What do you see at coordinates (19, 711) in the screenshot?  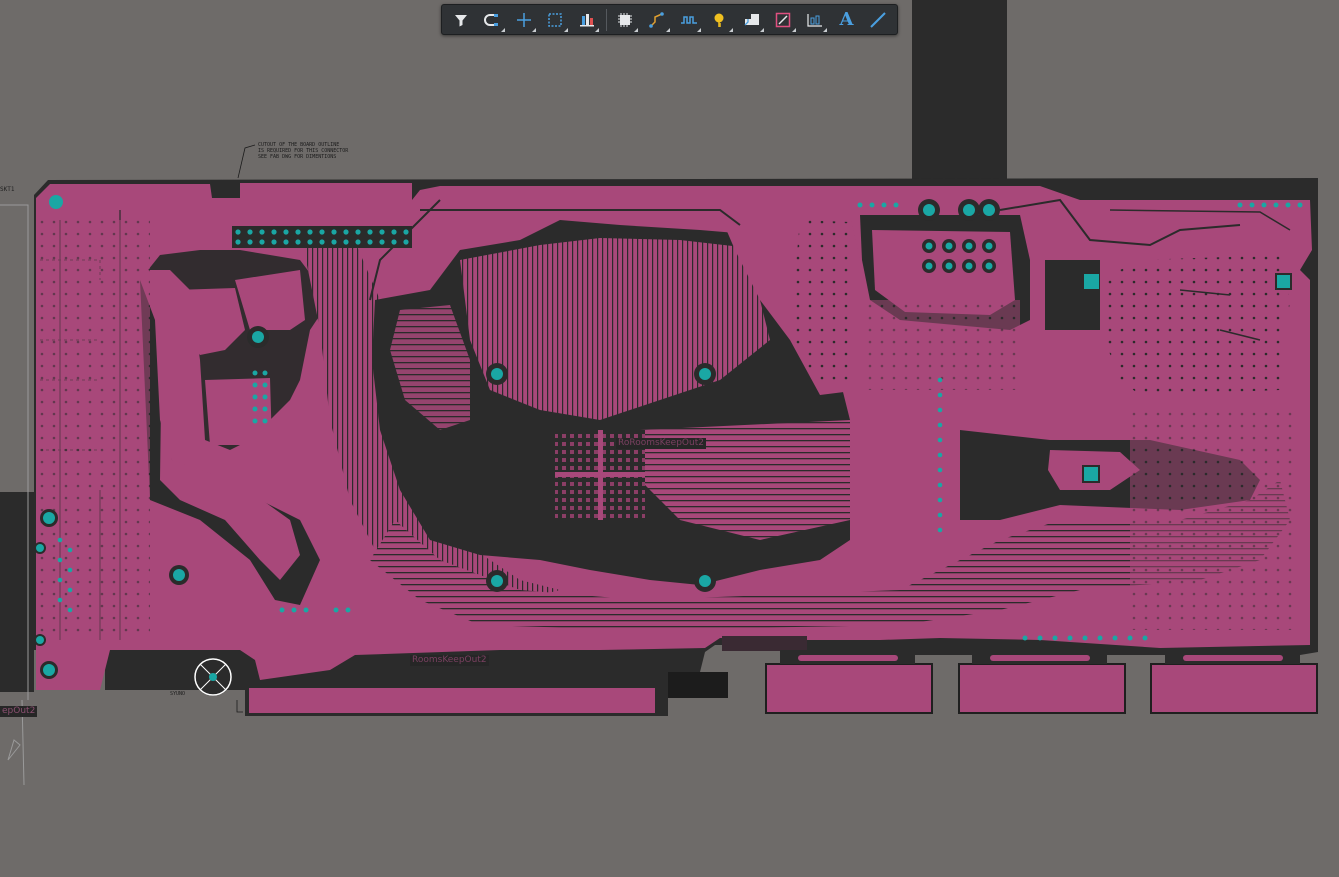 I see `room-label-left: epOut2` at bounding box center [19, 711].